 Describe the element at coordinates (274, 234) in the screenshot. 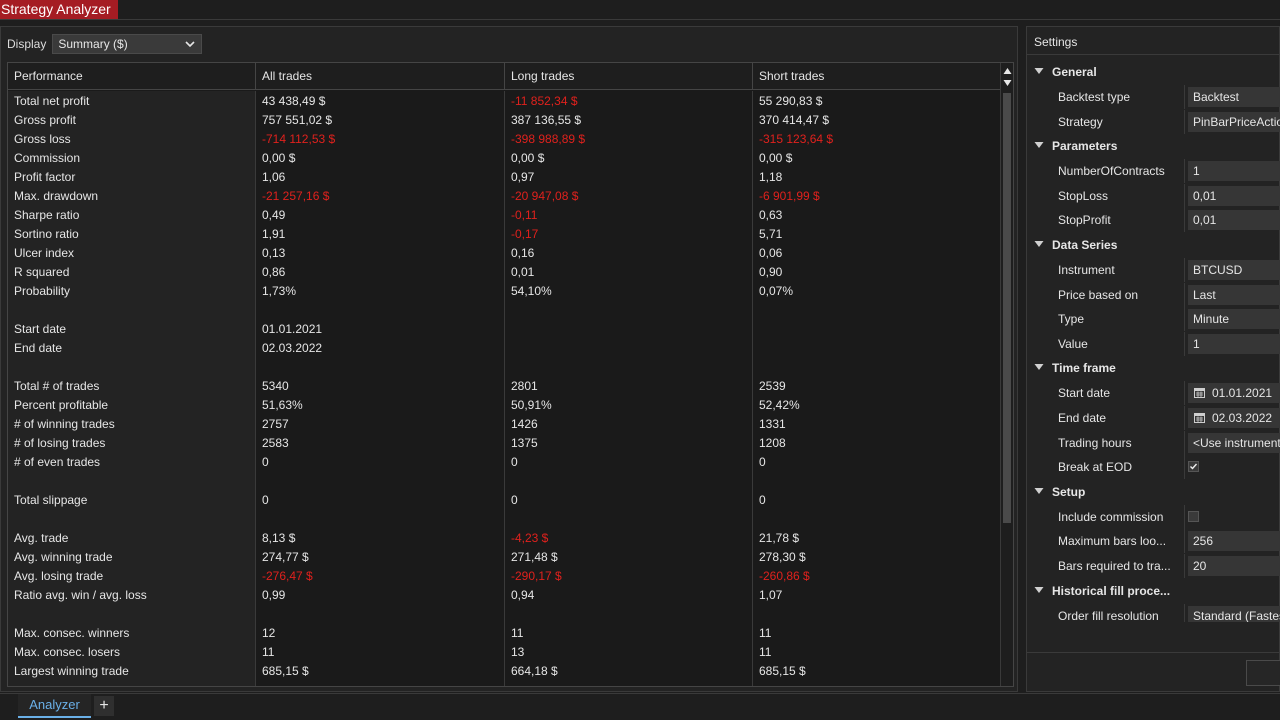

I see `all-trades-value: 1,91` at that location.